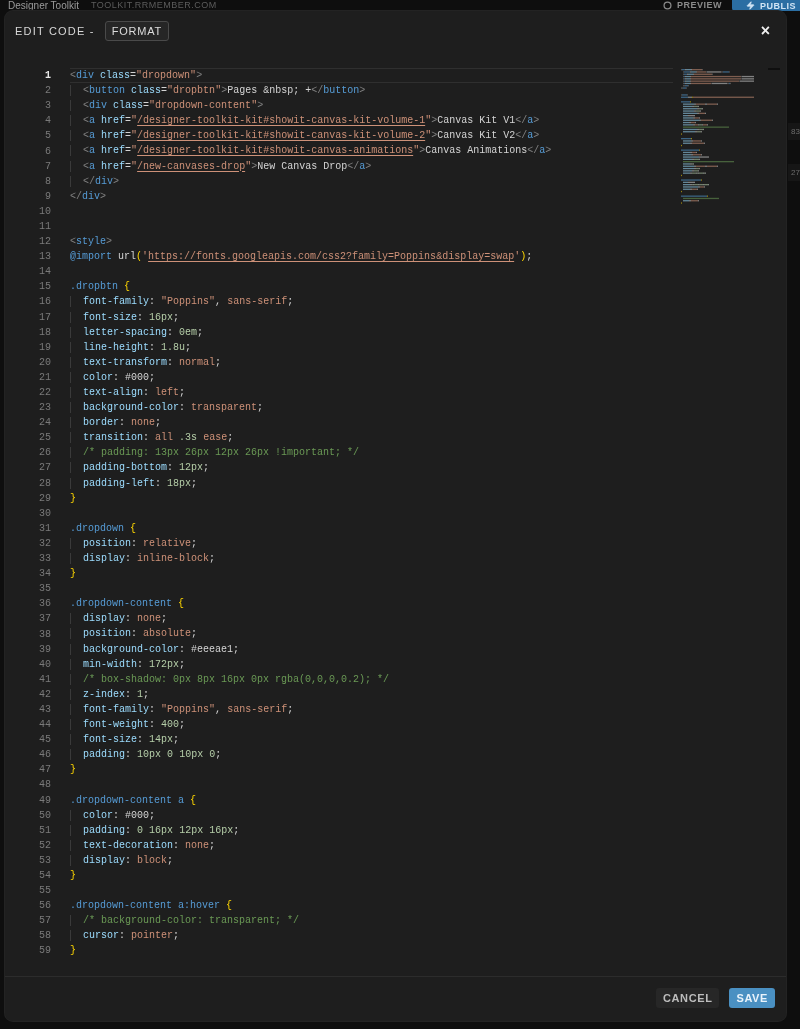  I want to click on line-number: 10, so click(44, 211).